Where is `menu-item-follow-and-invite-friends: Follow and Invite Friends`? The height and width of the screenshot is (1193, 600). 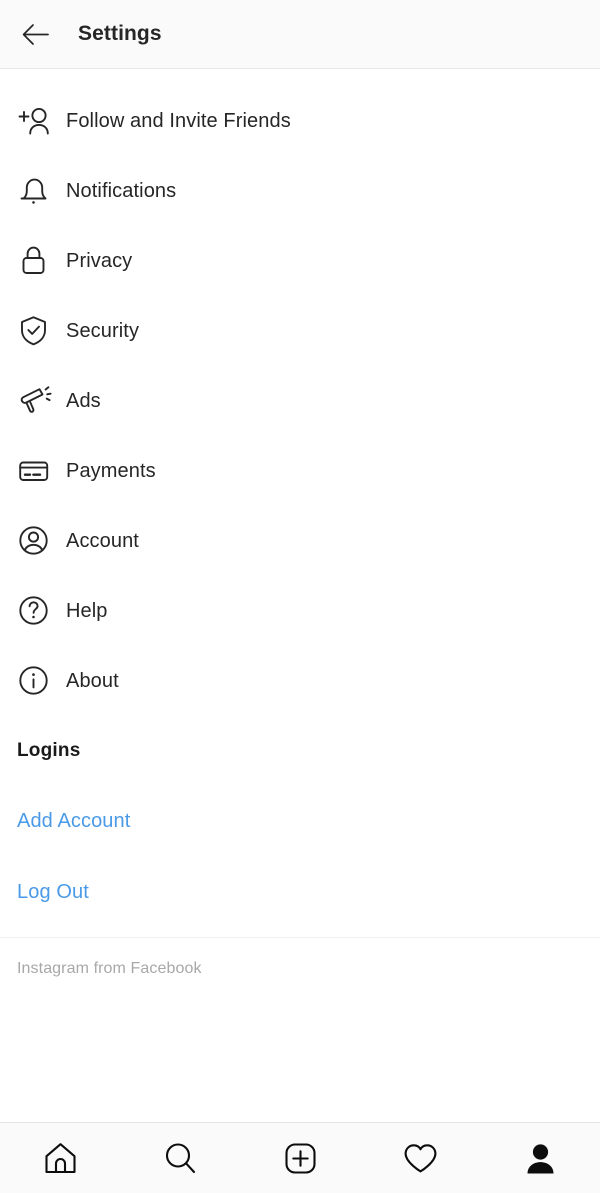 menu-item-follow-and-invite-friends: Follow and Invite Friends is located at coordinates (300, 121).